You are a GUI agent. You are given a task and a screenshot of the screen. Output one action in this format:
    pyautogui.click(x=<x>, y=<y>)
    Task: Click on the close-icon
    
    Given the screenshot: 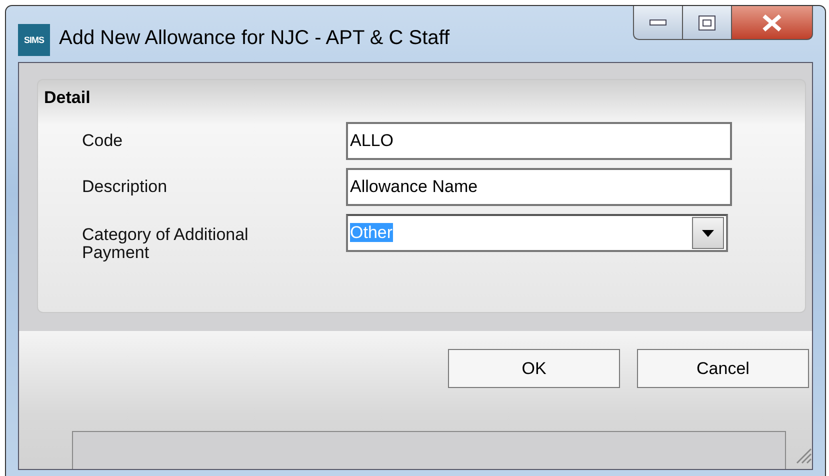 What is the action you would take?
    pyautogui.click(x=772, y=23)
    